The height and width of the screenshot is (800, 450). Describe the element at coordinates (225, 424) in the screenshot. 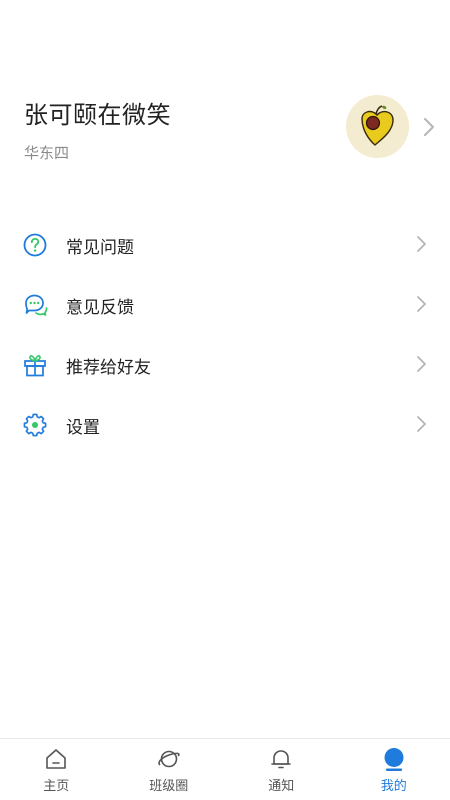

I see `menu-item-settings: 设置` at that location.